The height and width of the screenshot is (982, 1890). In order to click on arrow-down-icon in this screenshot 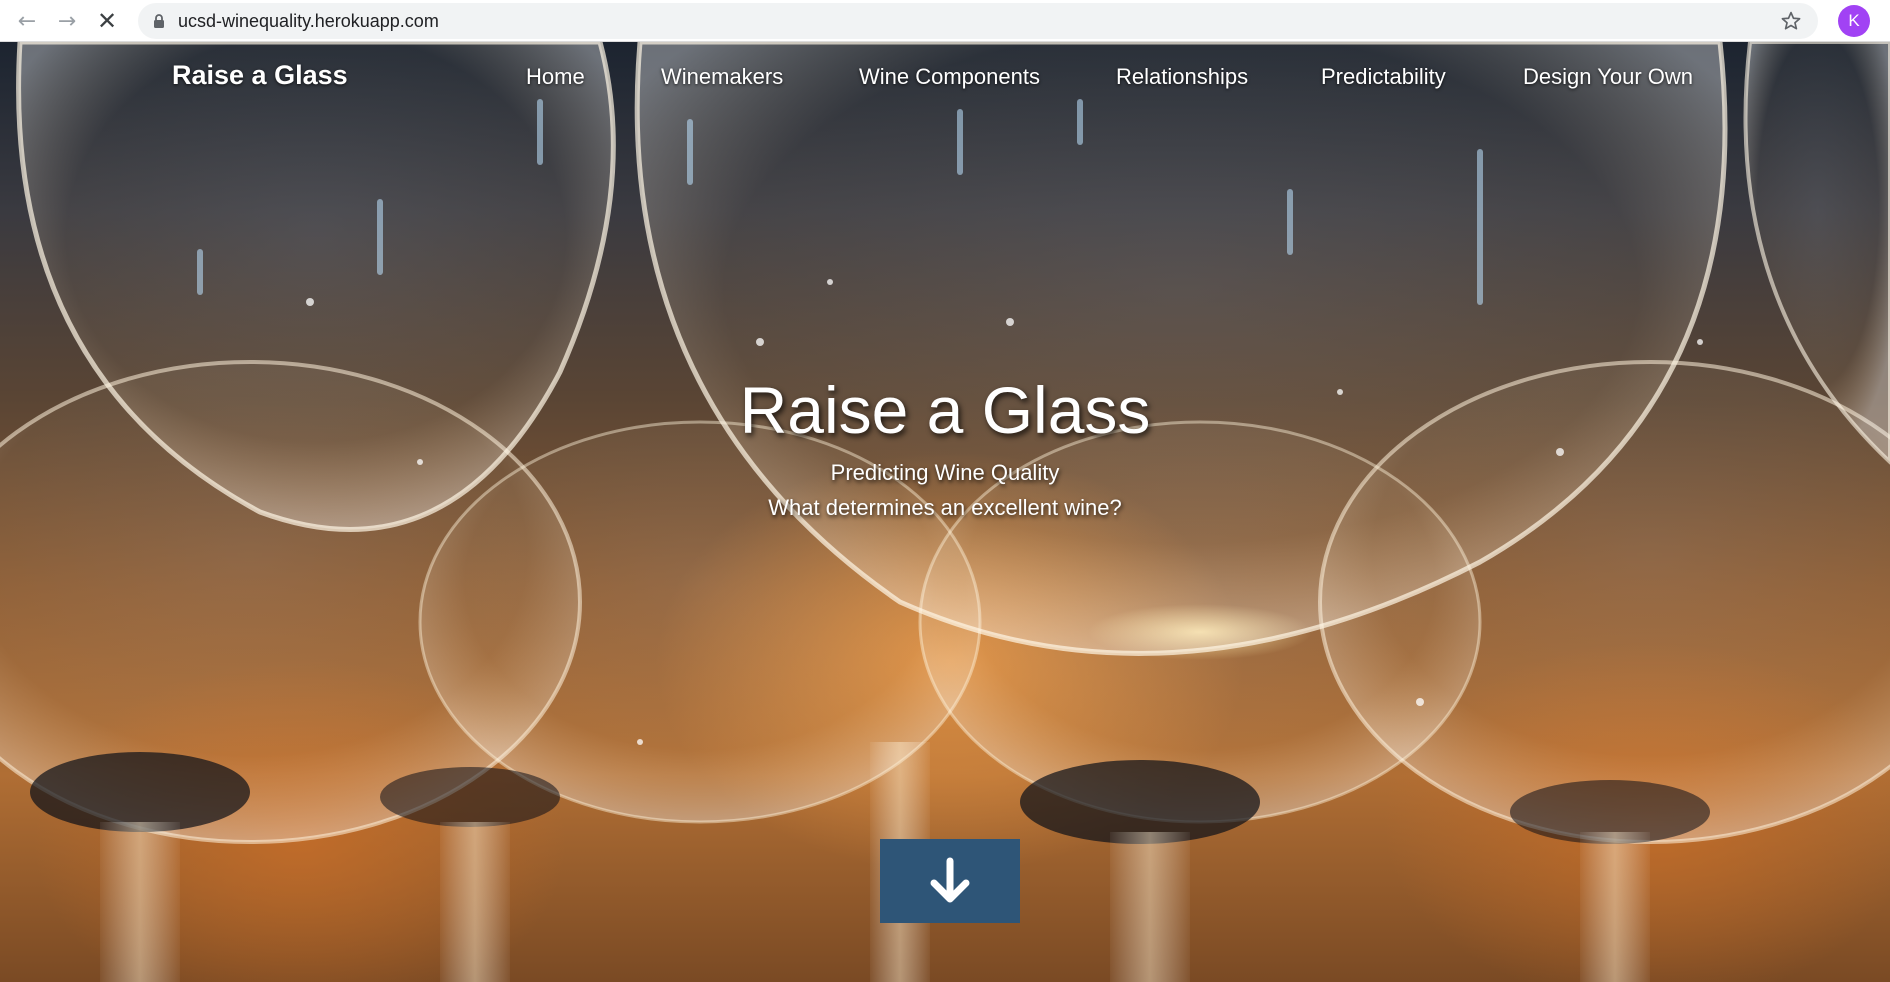, I will do `click(950, 880)`.